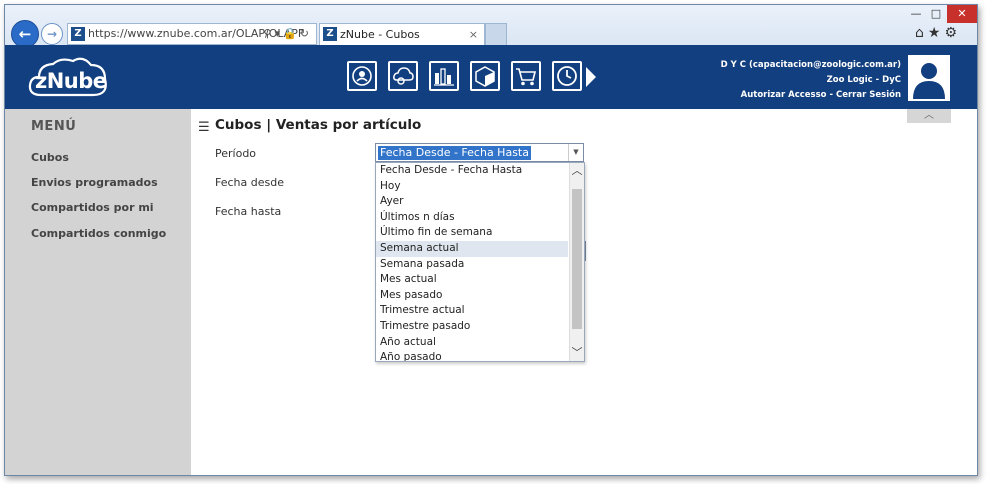 The width and height of the screenshot is (990, 484). Describe the element at coordinates (98, 233) in the screenshot. I see `sidebar-item-compartidos-conmigo: Compartidos conmigo` at that location.